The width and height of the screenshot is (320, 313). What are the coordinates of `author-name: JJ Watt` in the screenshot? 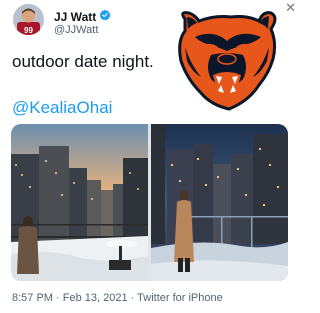 It's located at (82, 16).